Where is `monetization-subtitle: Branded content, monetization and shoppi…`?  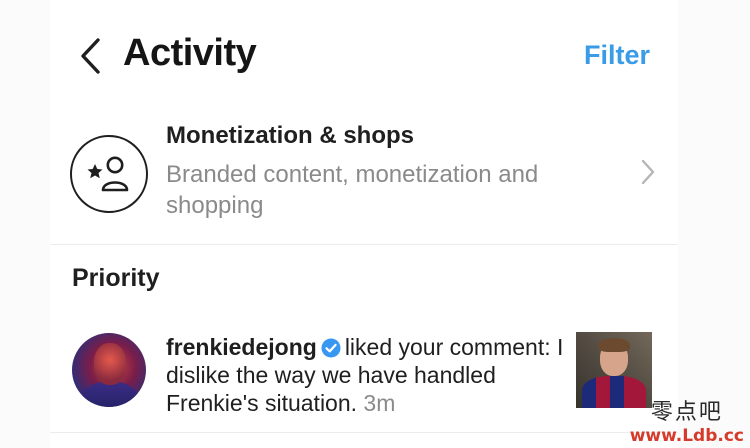
monetization-subtitle: Branded content, monetization and shoppi… is located at coordinates (352, 190).